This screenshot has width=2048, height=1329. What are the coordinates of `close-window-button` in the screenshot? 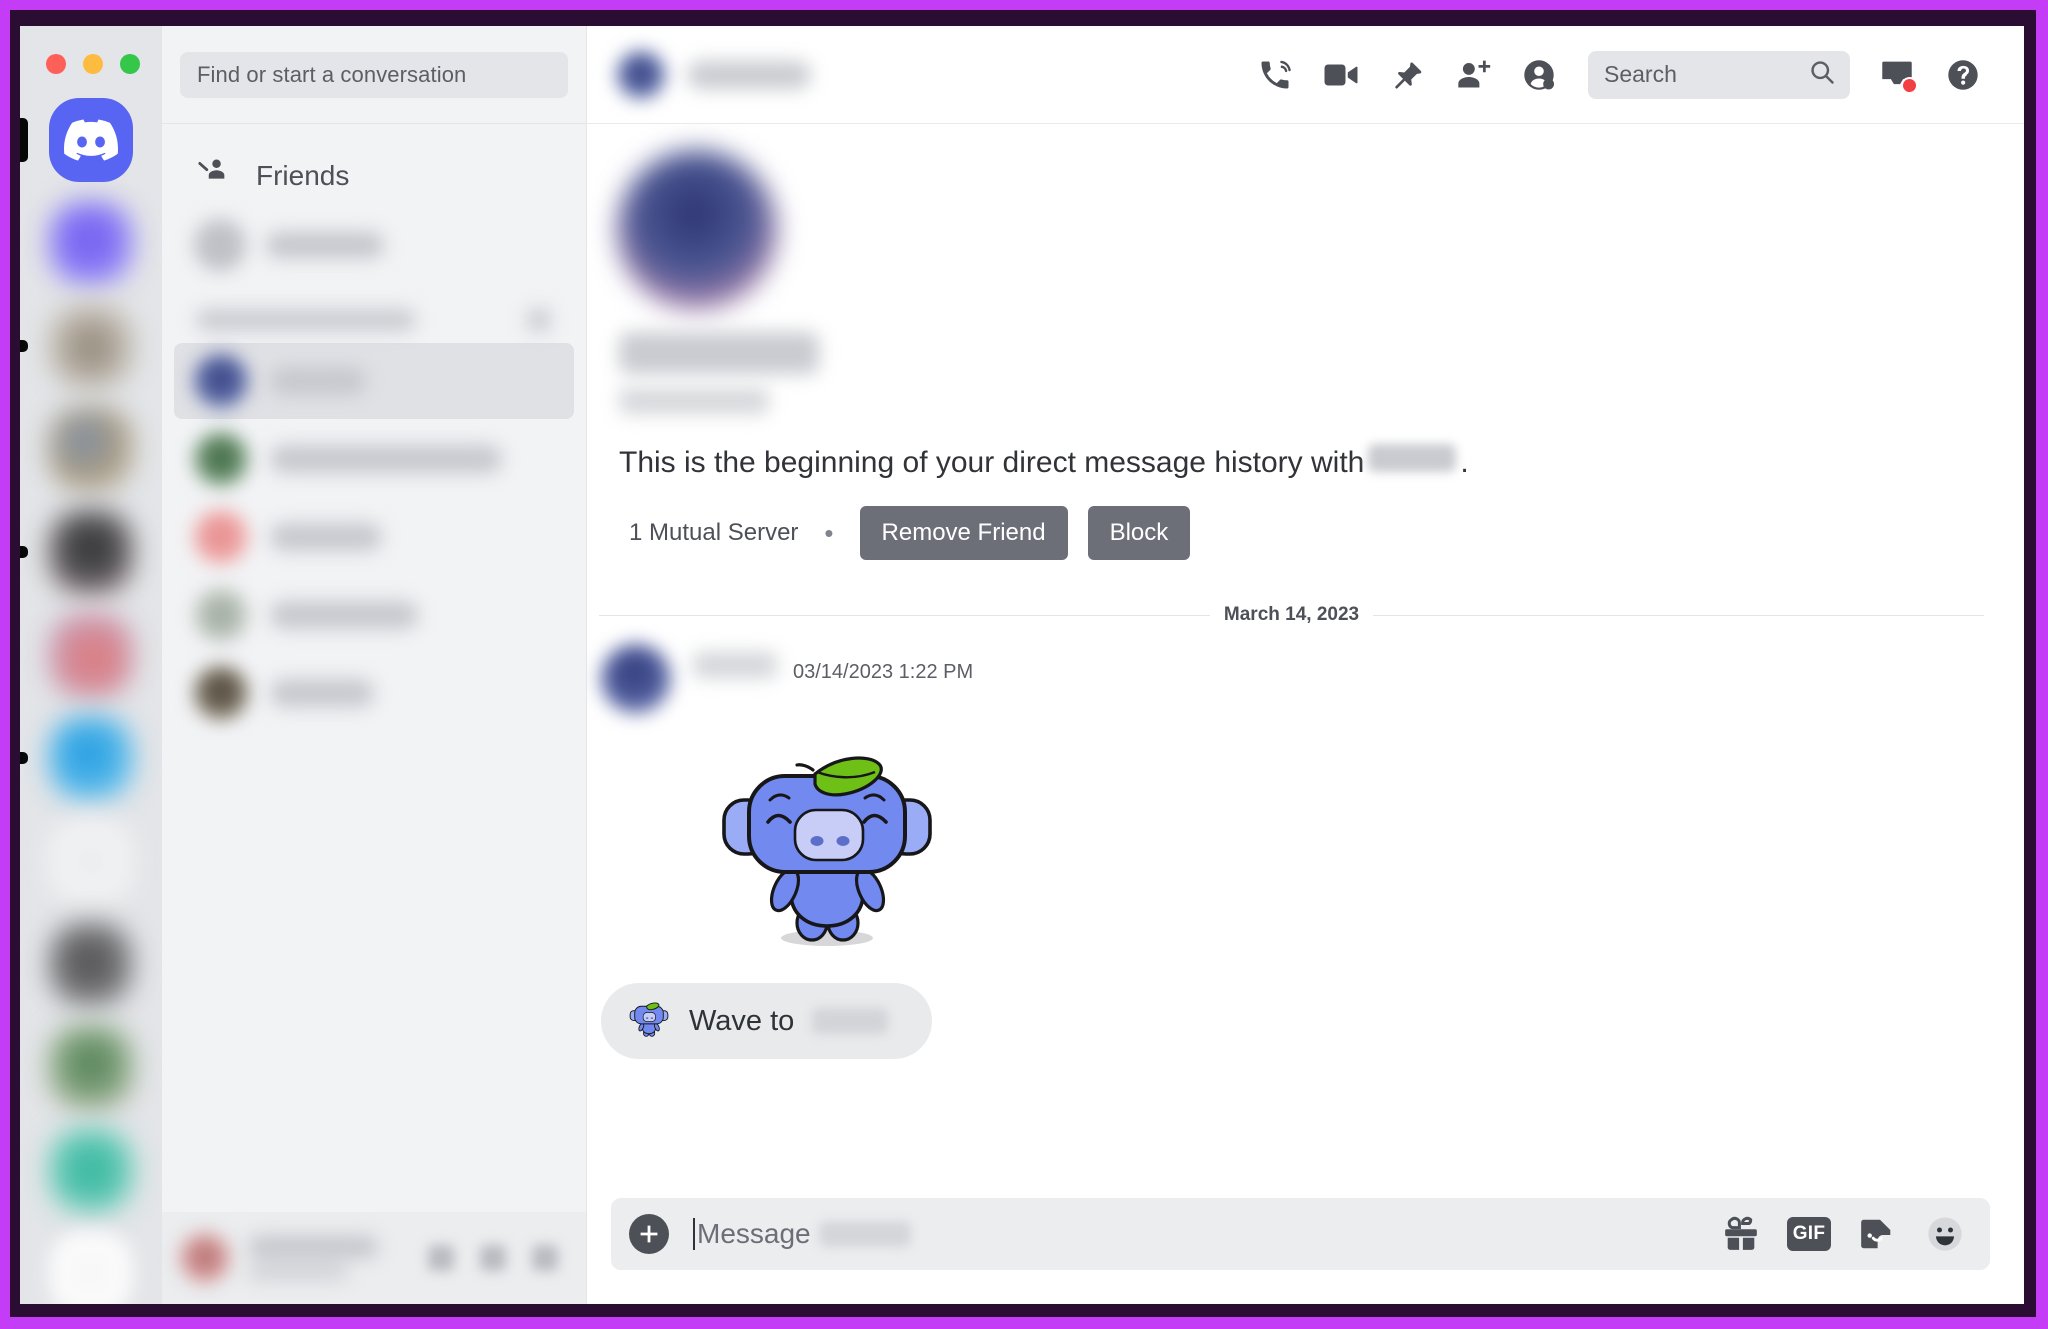 It's located at (56, 64).